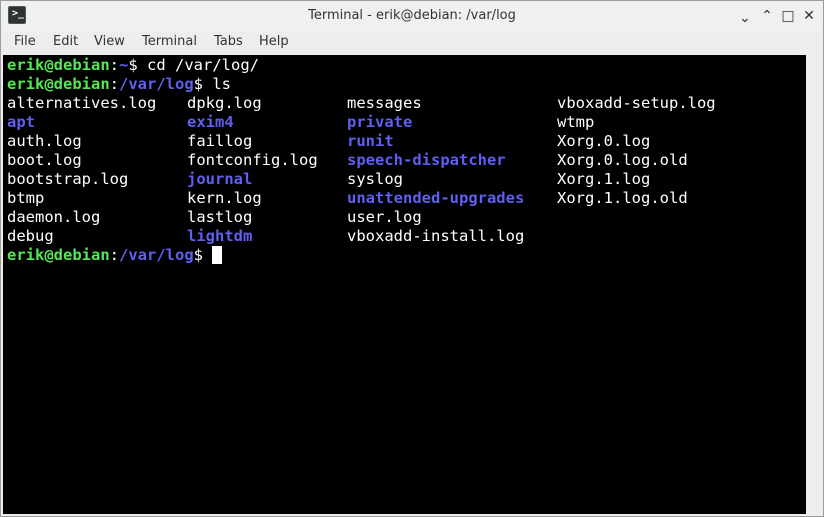 This screenshot has height=517, width=824. Describe the element at coordinates (115, 255) in the screenshot. I see `current-prompt: erik@debian:/var/log$` at that location.